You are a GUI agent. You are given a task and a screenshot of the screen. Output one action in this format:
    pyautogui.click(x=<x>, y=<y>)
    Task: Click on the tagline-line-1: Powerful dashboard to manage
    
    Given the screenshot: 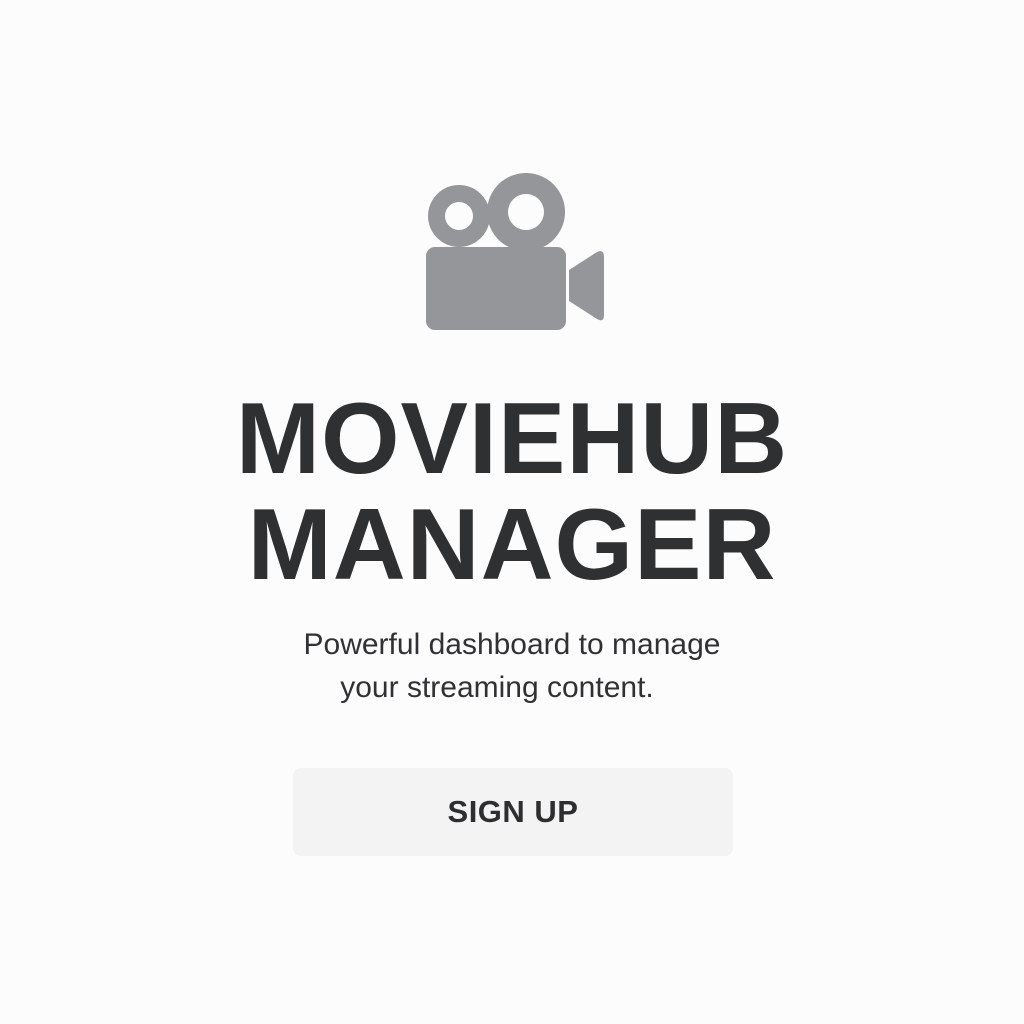 What is the action you would take?
    pyautogui.click(x=512, y=644)
    